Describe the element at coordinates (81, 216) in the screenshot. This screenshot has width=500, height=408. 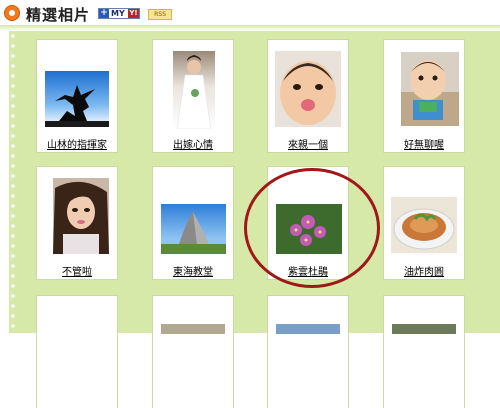
I see `girl-portrait-photo` at that location.